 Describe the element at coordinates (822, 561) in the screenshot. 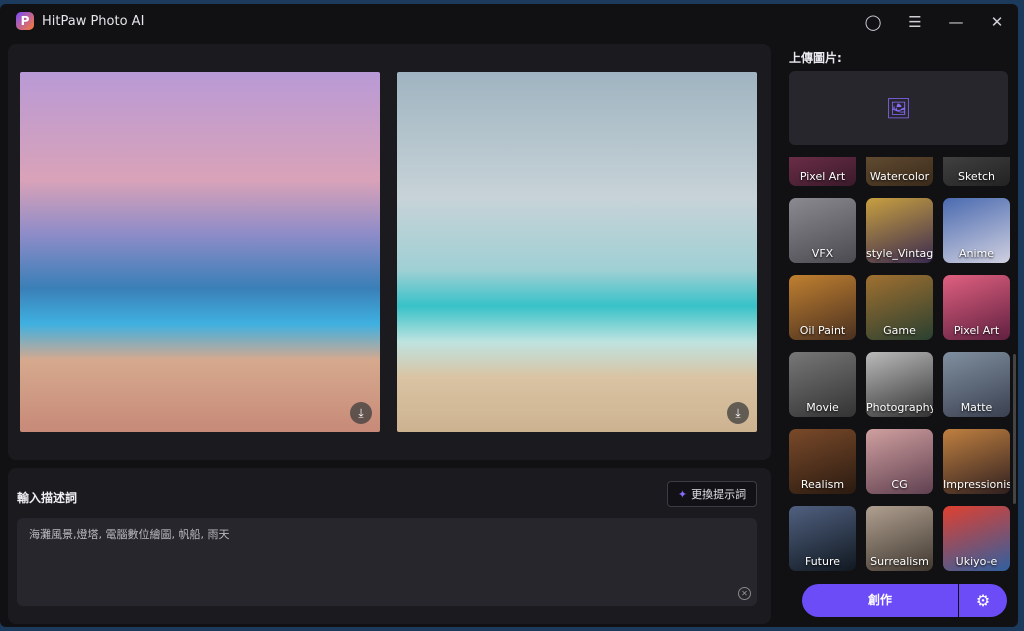

I see `style-label: Future` at that location.